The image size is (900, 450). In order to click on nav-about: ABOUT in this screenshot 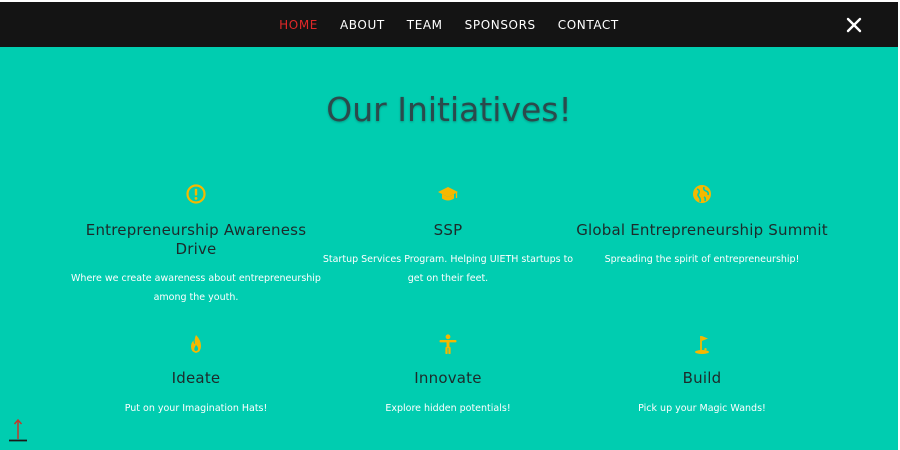, I will do `click(362, 25)`.